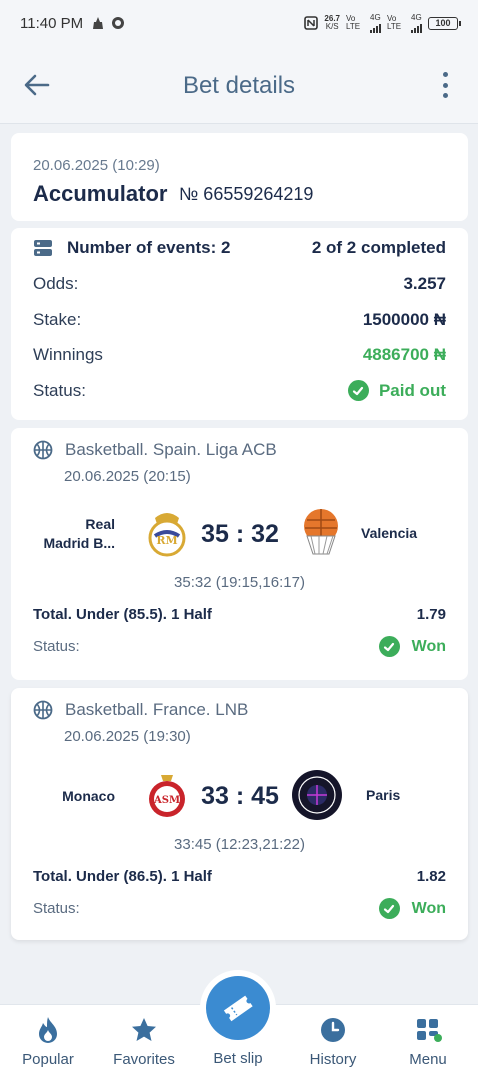 This screenshot has width=478, height=1080. I want to click on paris-logo-icon, so click(317, 795).